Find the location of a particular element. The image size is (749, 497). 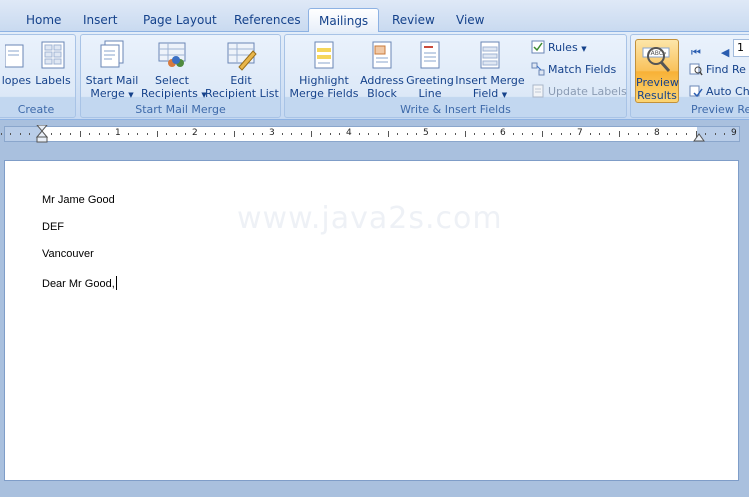

match-fields-label: Match Fields is located at coordinates (582, 69).